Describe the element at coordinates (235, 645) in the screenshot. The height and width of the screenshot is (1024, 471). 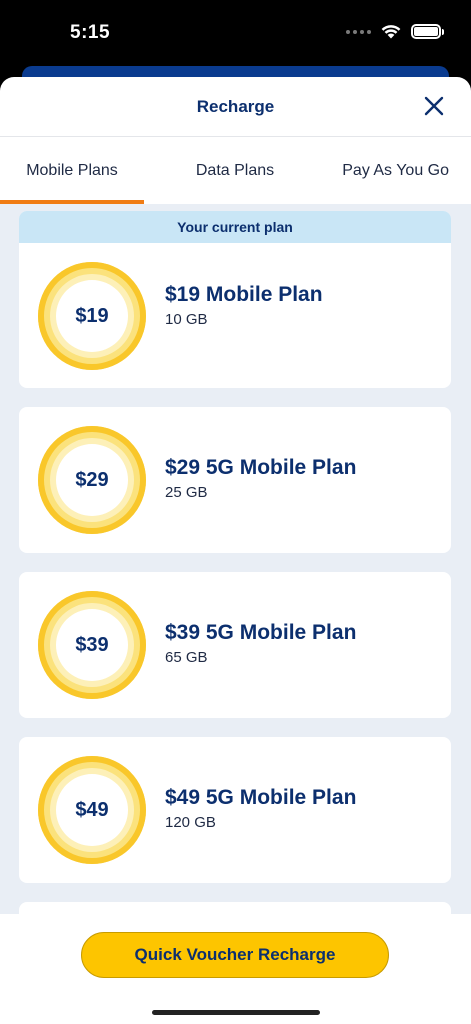
I see `plan-card: $39 $39 5G Mobile Plan 65 GB` at that location.